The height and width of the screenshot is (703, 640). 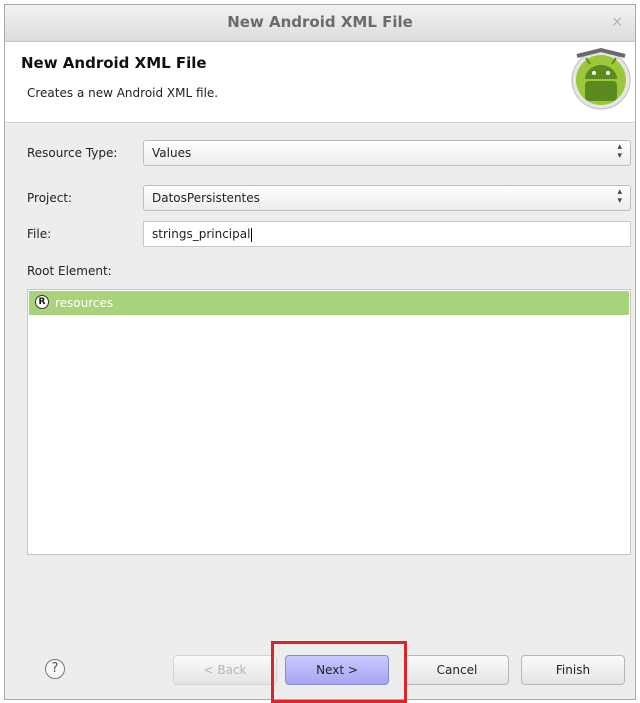 I want to click on close-icon: ×, so click(x=617, y=22).